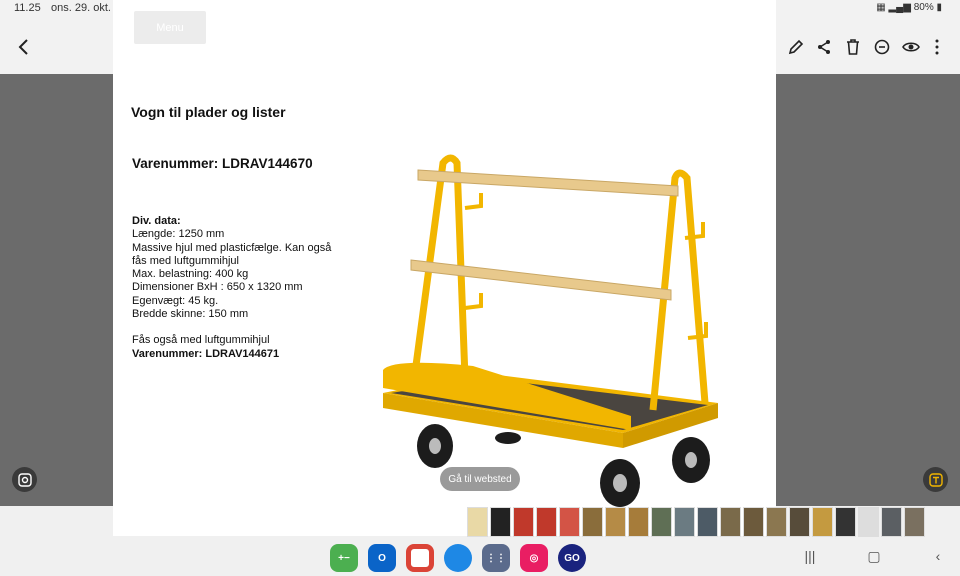  What do you see at coordinates (178, 234) in the screenshot?
I see `spec-line: Længde: 1250 mm` at bounding box center [178, 234].